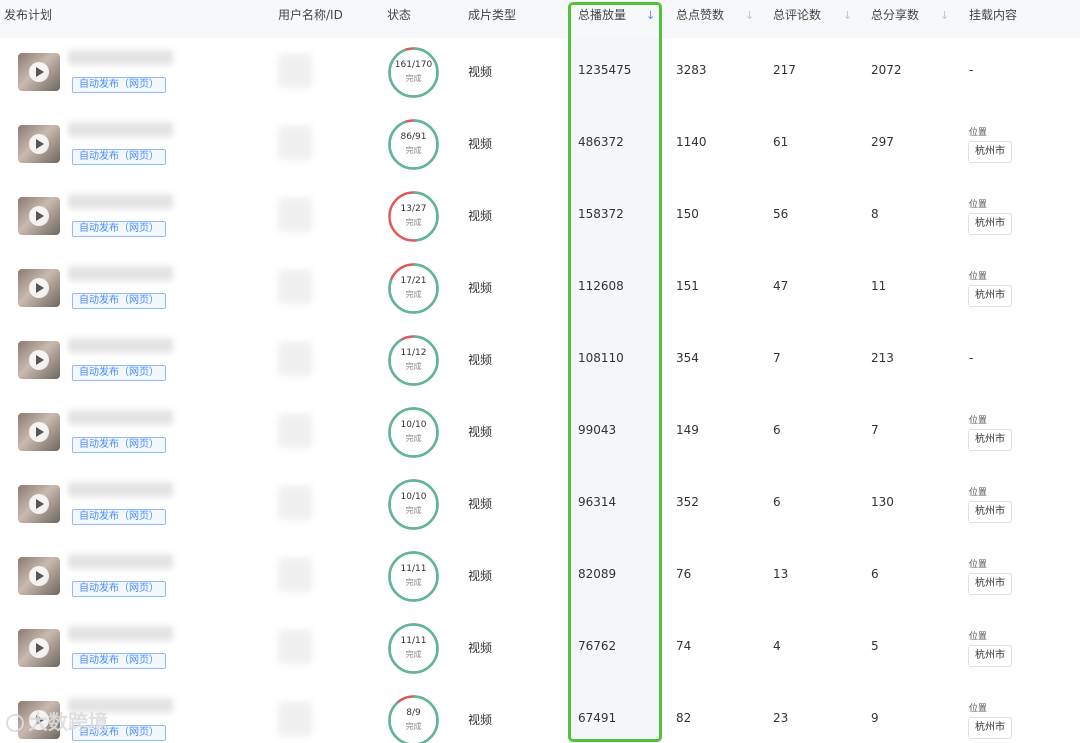 This screenshot has width=1080, height=743. Describe the element at coordinates (540, 216) in the screenshot. I see `table-row: 自动发布（网页） 13/27 完成 视频 158372 150 56 8 位置 杭州市` at that location.